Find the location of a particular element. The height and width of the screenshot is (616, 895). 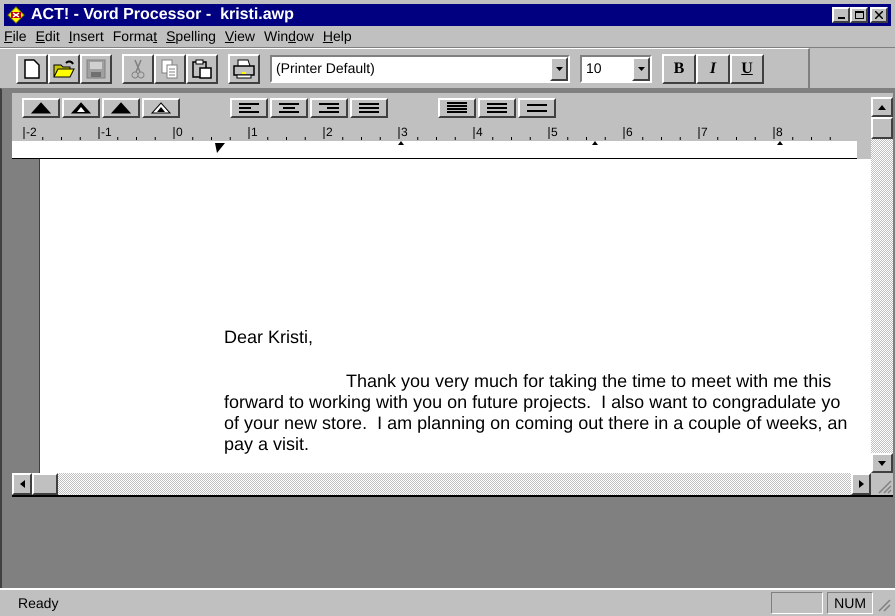

scroll-down-button is located at coordinates (882, 463).